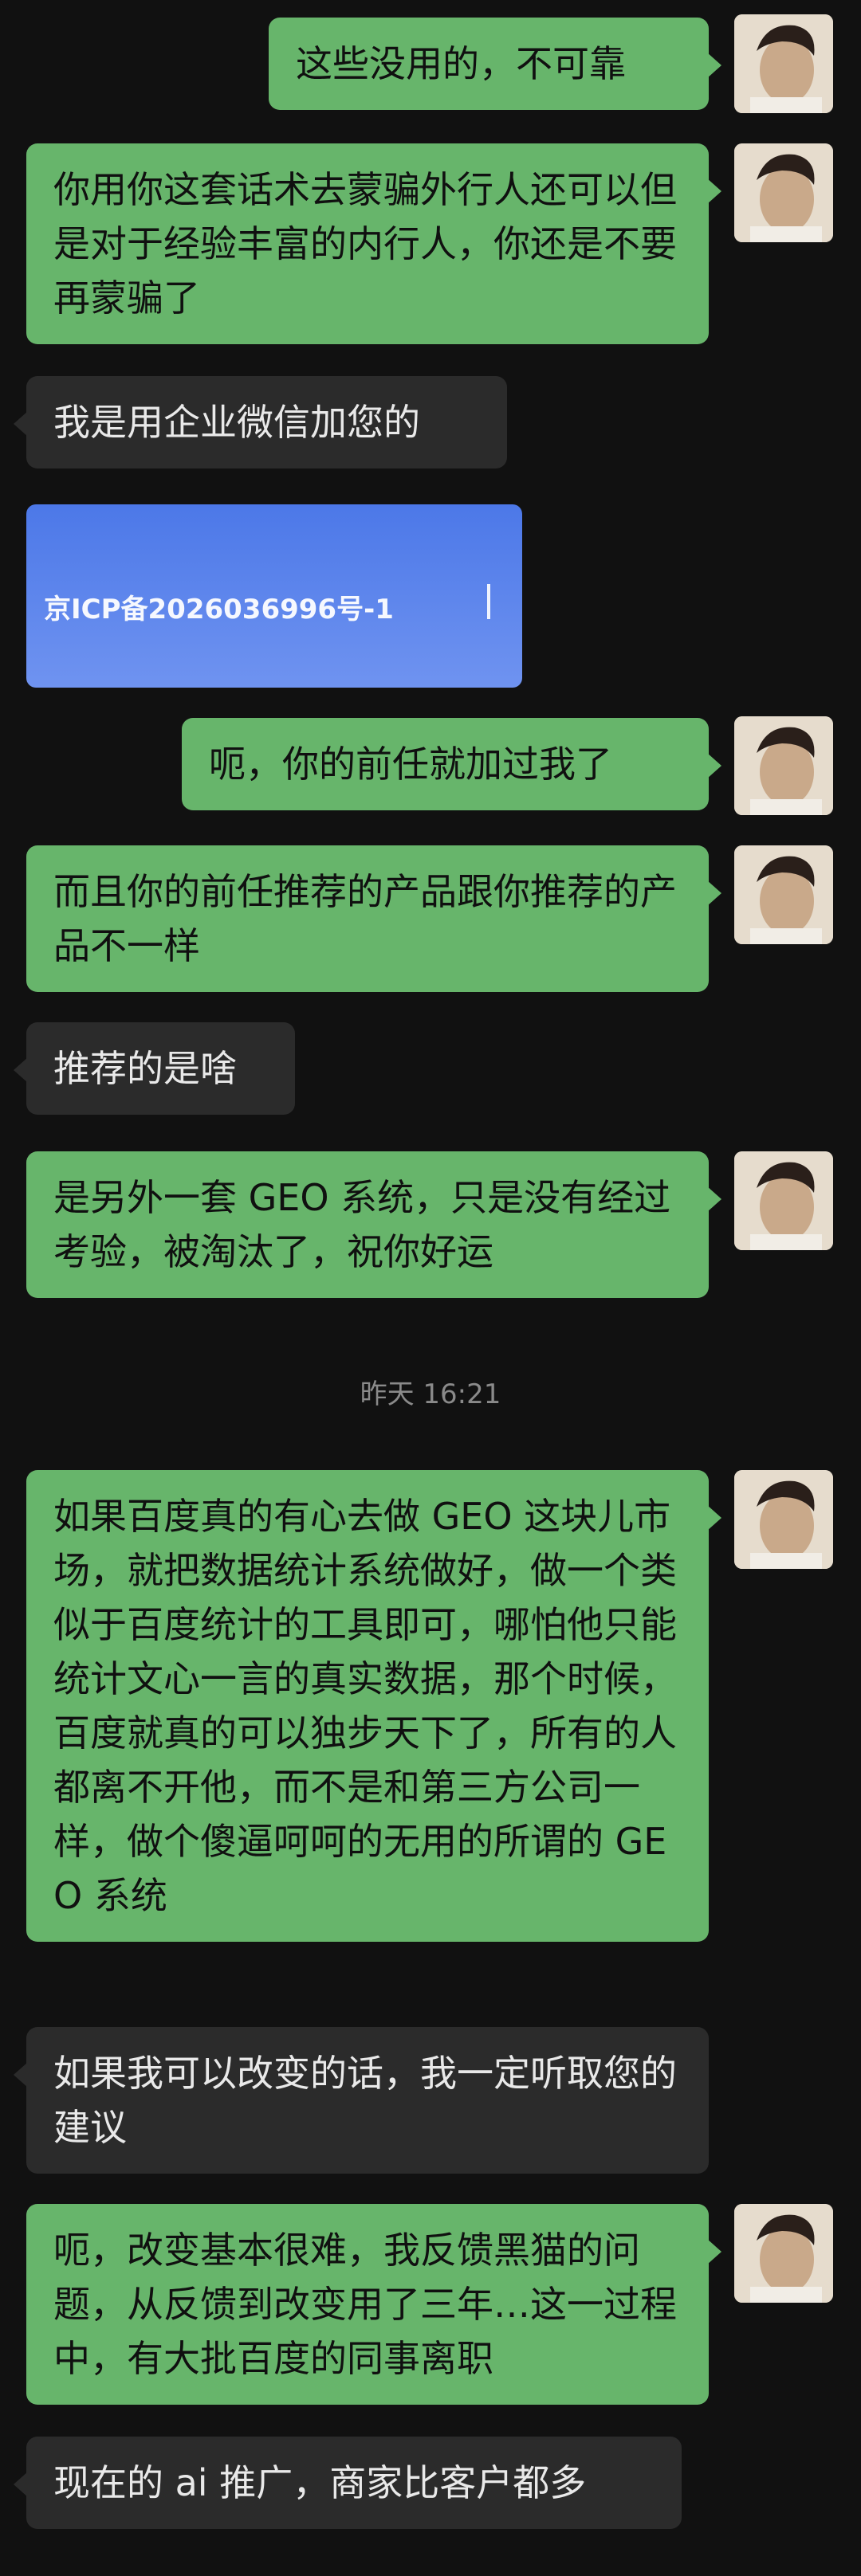 The width and height of the screenshot is (861, 2576). I want to click on message-bubble: 呃，你的前任就加过我了, so click(451, 764).